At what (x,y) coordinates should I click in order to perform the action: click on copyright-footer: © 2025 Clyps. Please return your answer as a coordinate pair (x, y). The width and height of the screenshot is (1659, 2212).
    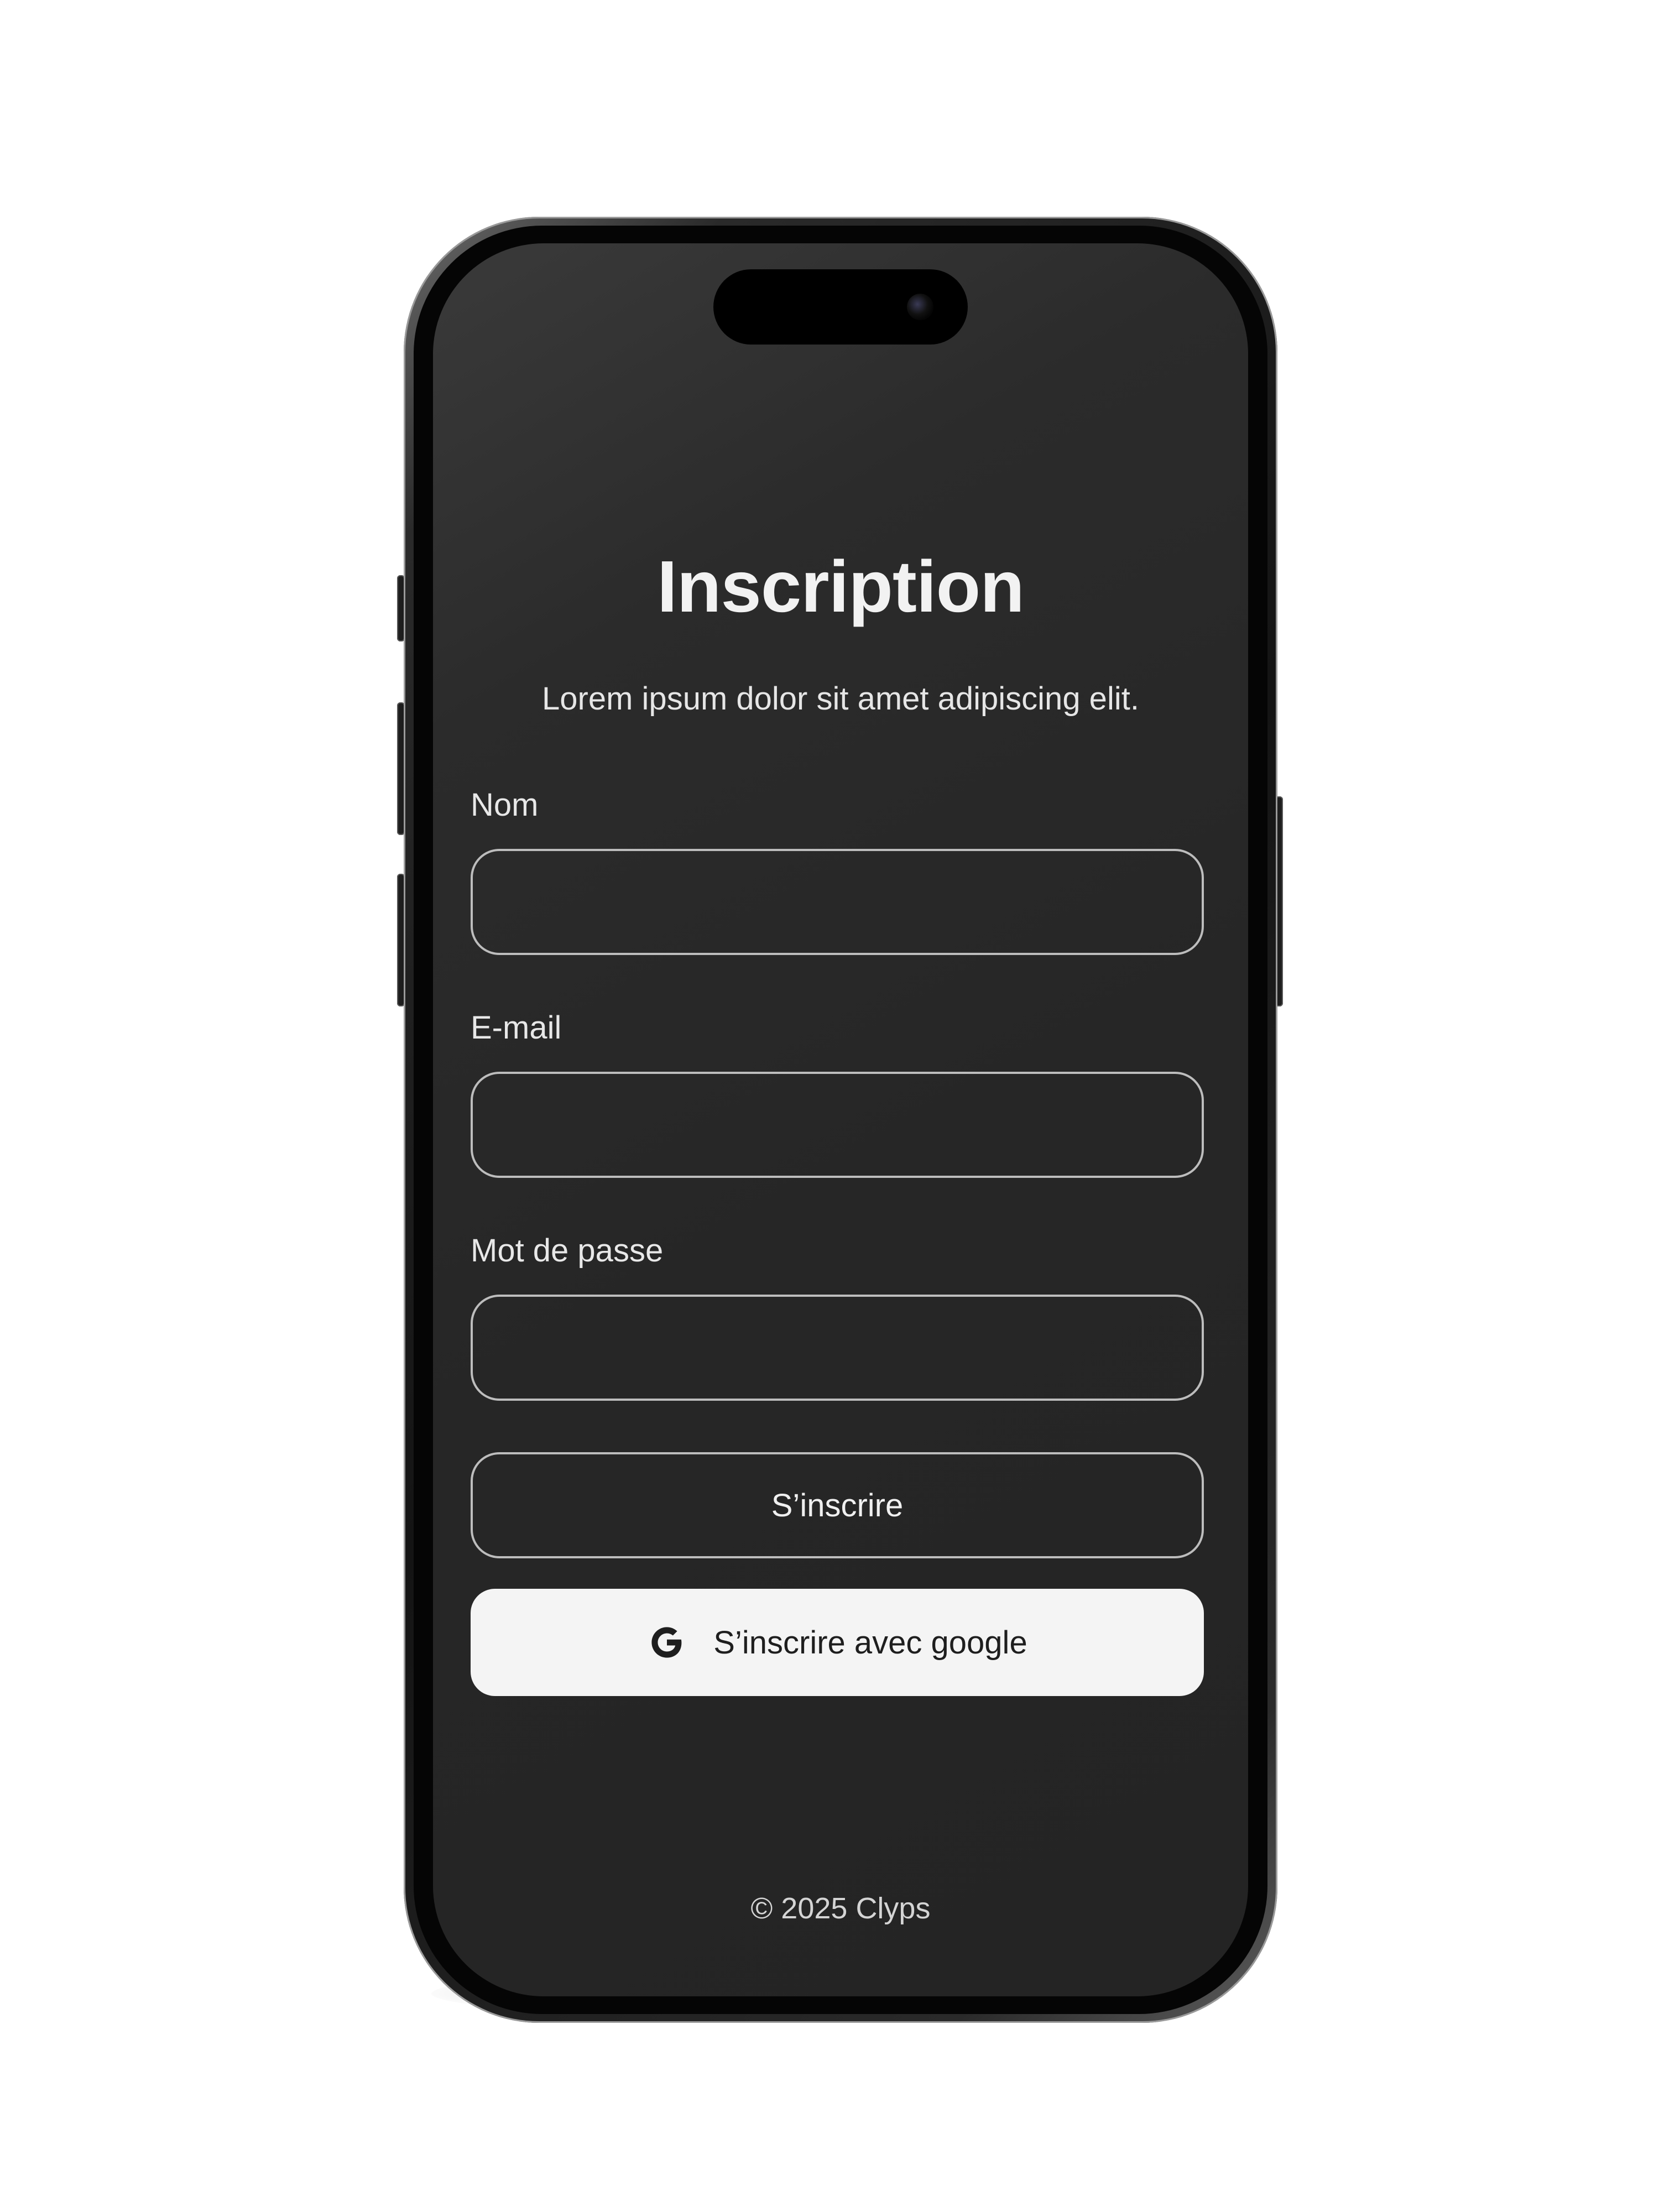
    Looking at the image, I should click on (840, 1909).